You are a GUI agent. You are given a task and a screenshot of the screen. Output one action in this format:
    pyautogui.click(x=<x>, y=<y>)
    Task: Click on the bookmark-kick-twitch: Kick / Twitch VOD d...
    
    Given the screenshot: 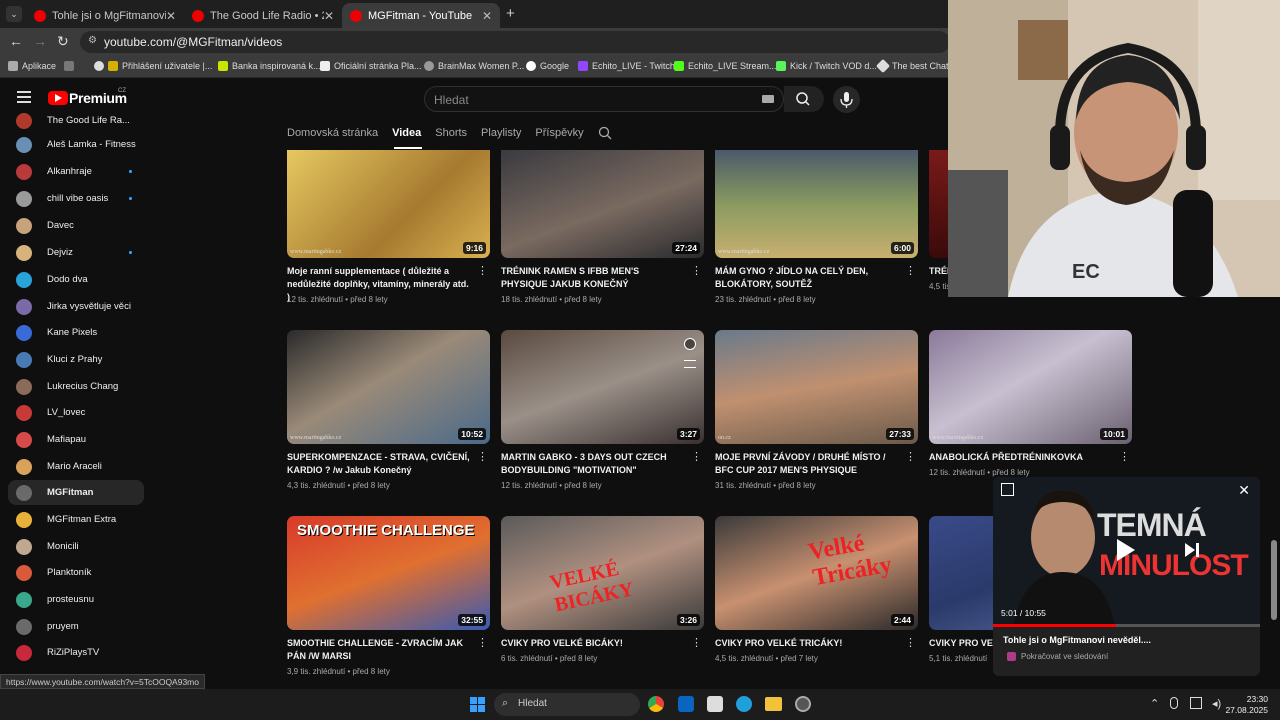 What is the action you would take?
    pyautogui.click(x=826, y=66)
    